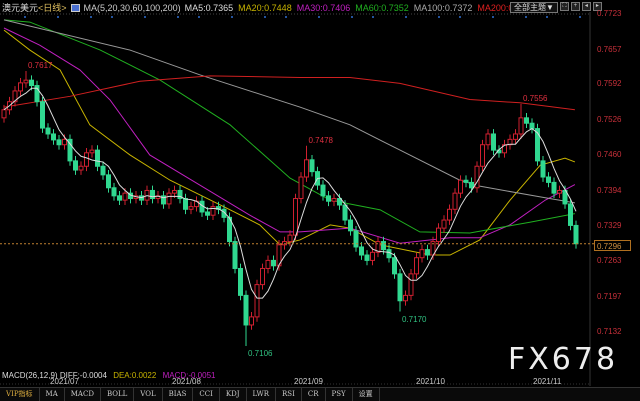 This screenshot has height=401, width=640. What do you see at coordinates (339, 394) in the screenshot?
I see `tab-11: PSY` at bounding box center [339, 394].